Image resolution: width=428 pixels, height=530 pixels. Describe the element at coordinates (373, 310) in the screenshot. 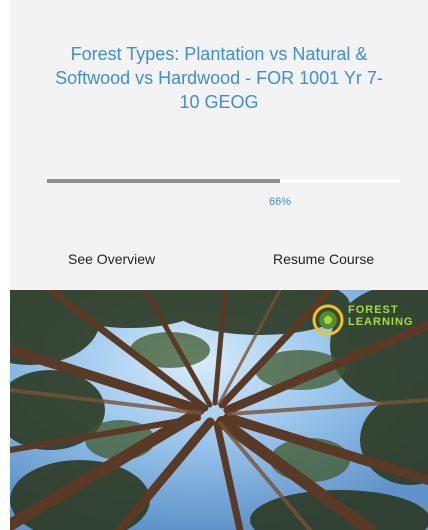

I see `logo-line-1: FOREST` at that location.